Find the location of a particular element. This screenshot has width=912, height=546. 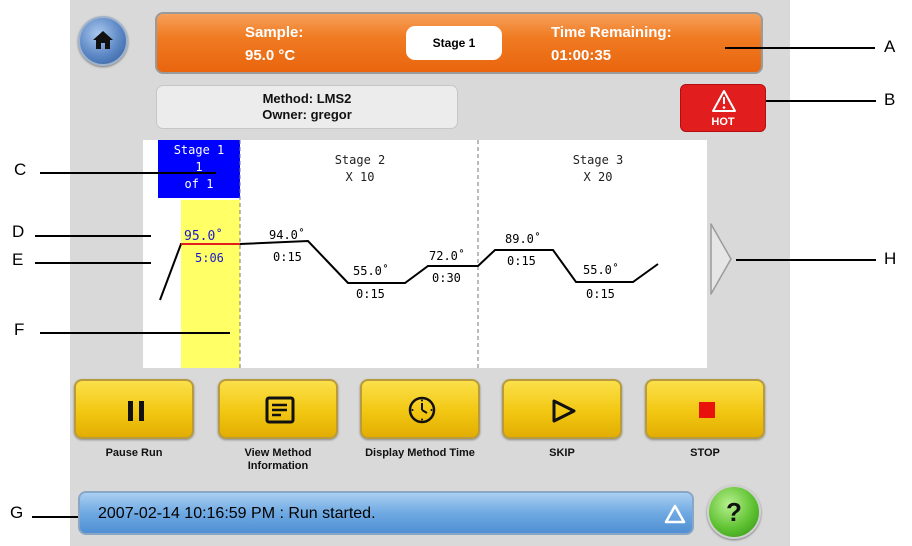

clock-icon is located at coordinates (422, 410).